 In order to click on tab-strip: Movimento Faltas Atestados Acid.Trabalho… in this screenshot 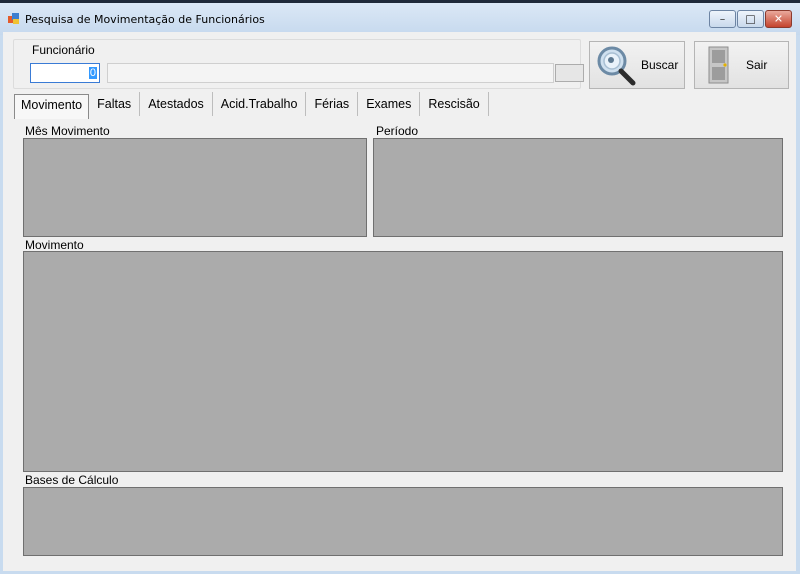, I will do `click(251, 105)`.